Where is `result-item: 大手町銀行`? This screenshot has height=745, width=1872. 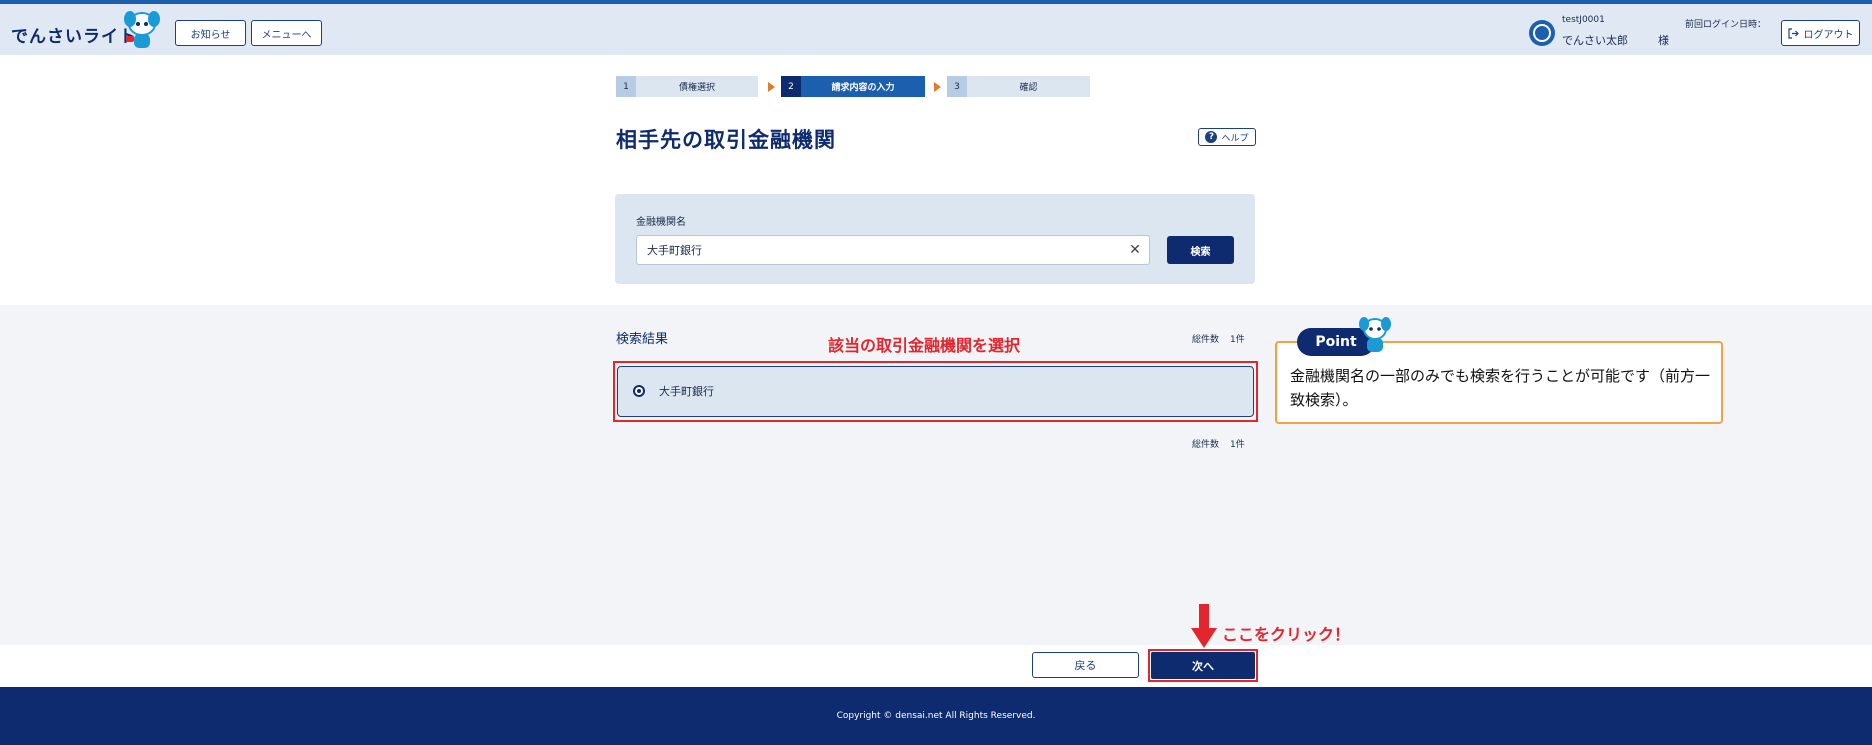
result-item: 大手町銀行 is located at coordinates (935, 391).